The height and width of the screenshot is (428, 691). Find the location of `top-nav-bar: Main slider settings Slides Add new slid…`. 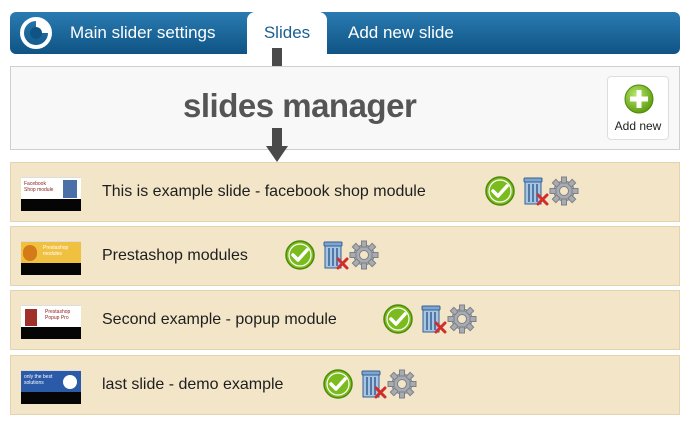

top-nav-bar: Main slider settings Slides Add new slid… is located at coordinates (345, 33).